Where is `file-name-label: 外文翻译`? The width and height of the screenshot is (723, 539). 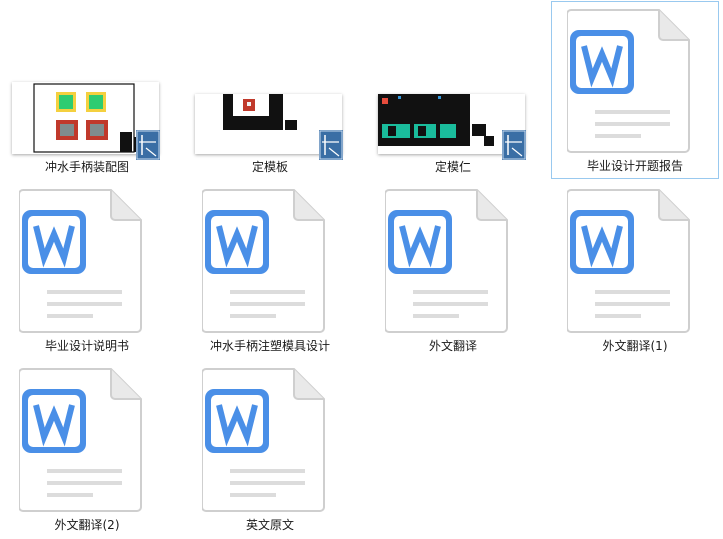 file-name-label: 外文翻译 is located at coordinates (452, 346).